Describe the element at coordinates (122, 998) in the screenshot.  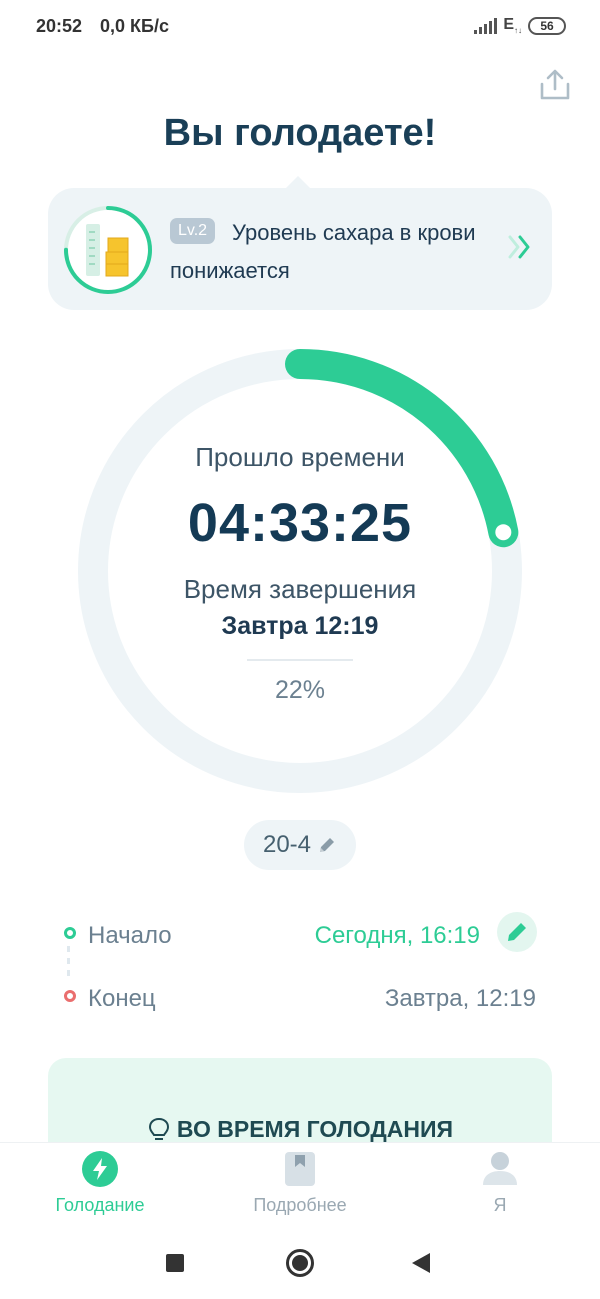
I see `end-label: Конец` at that location.